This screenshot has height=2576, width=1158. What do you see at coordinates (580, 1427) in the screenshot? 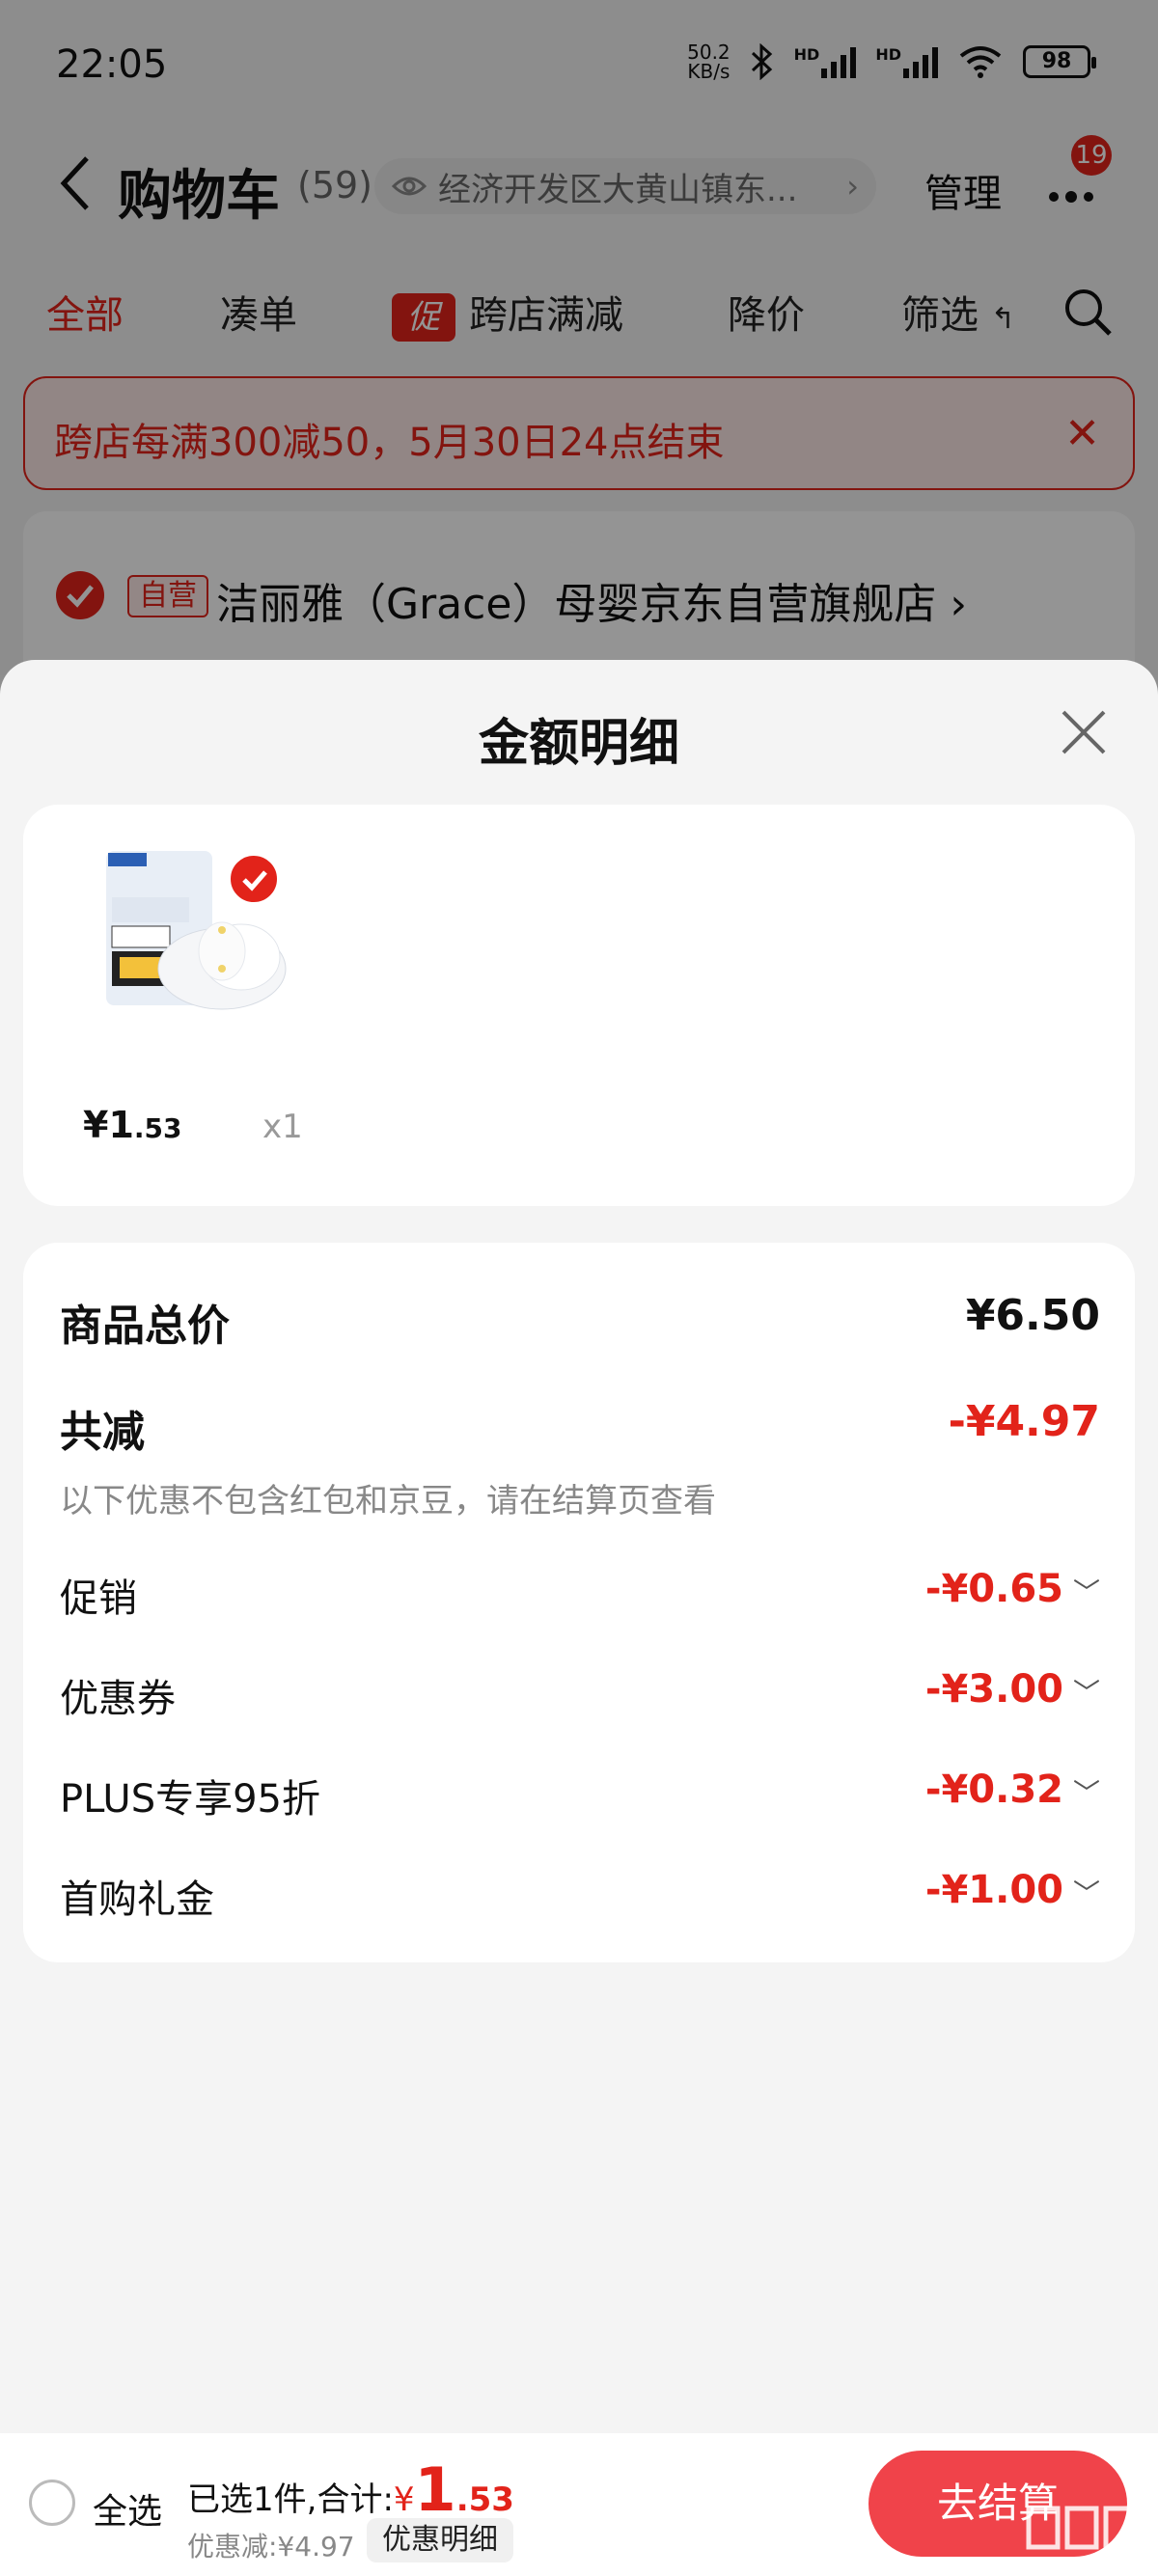
I see `total-reduction-row: 共减 -¥4.97` at bounding box center [580, 1427].